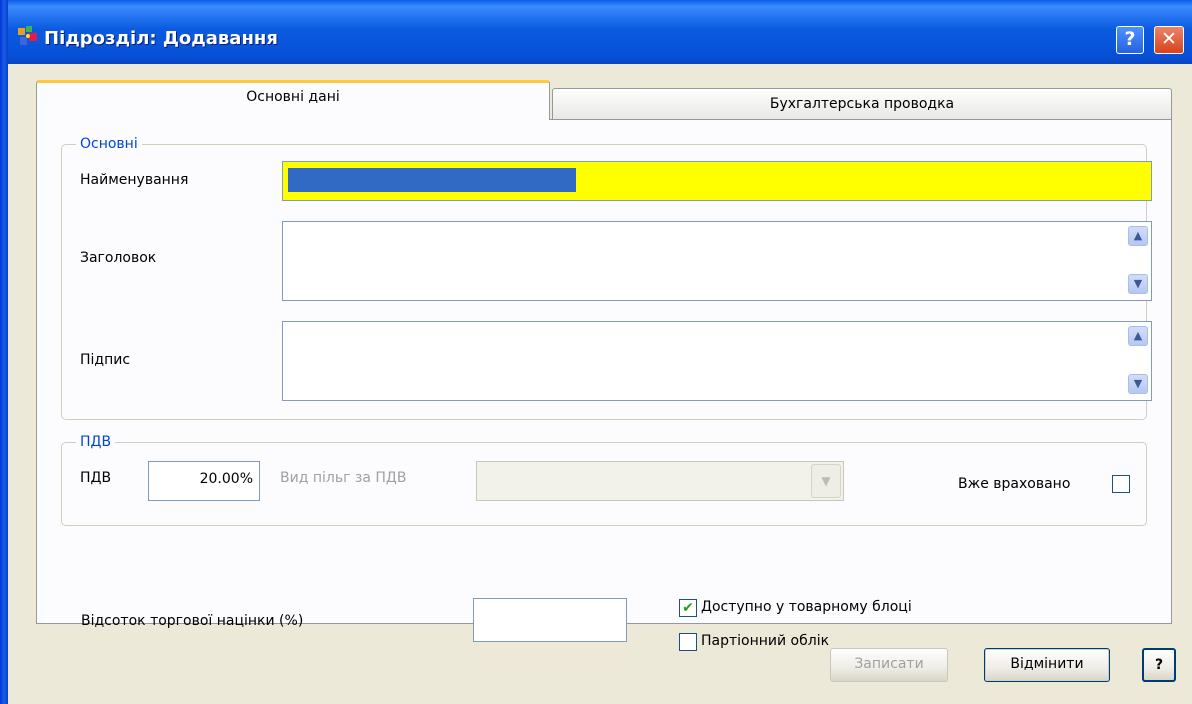 The width and height of the screenshot is (1192, 704). I want to click on cancel-button: Відмінити, so click(1047, 665).